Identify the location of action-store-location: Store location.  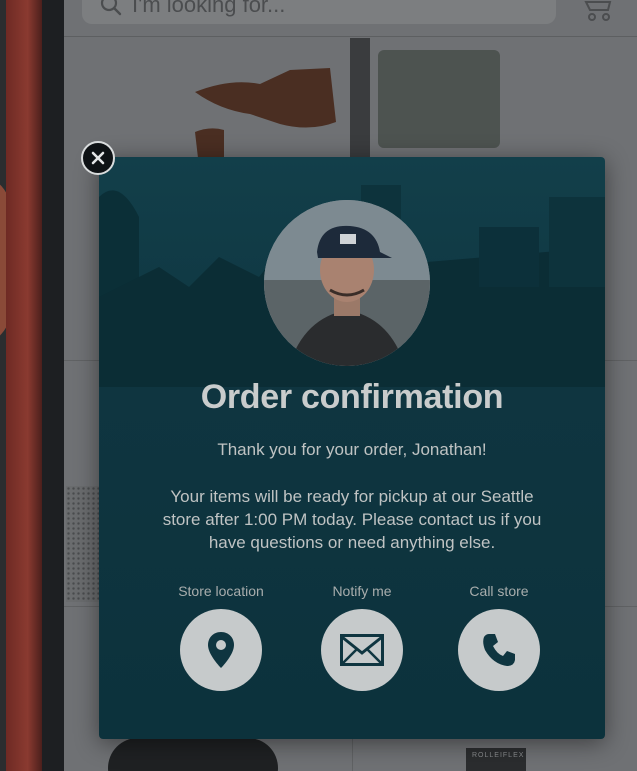
(221, 637).